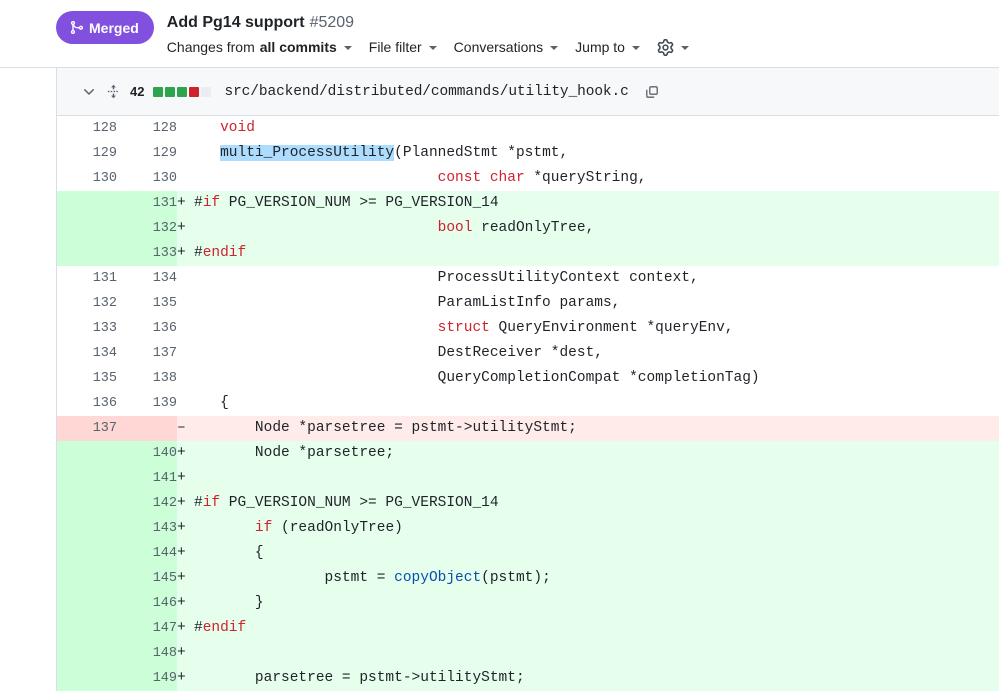 The height and width of the screenshot is (691, 999). What do you see at coordinates (87, 278) in the screenshot?
I see `line-number-old: 131` at bounding box center [87, 278].